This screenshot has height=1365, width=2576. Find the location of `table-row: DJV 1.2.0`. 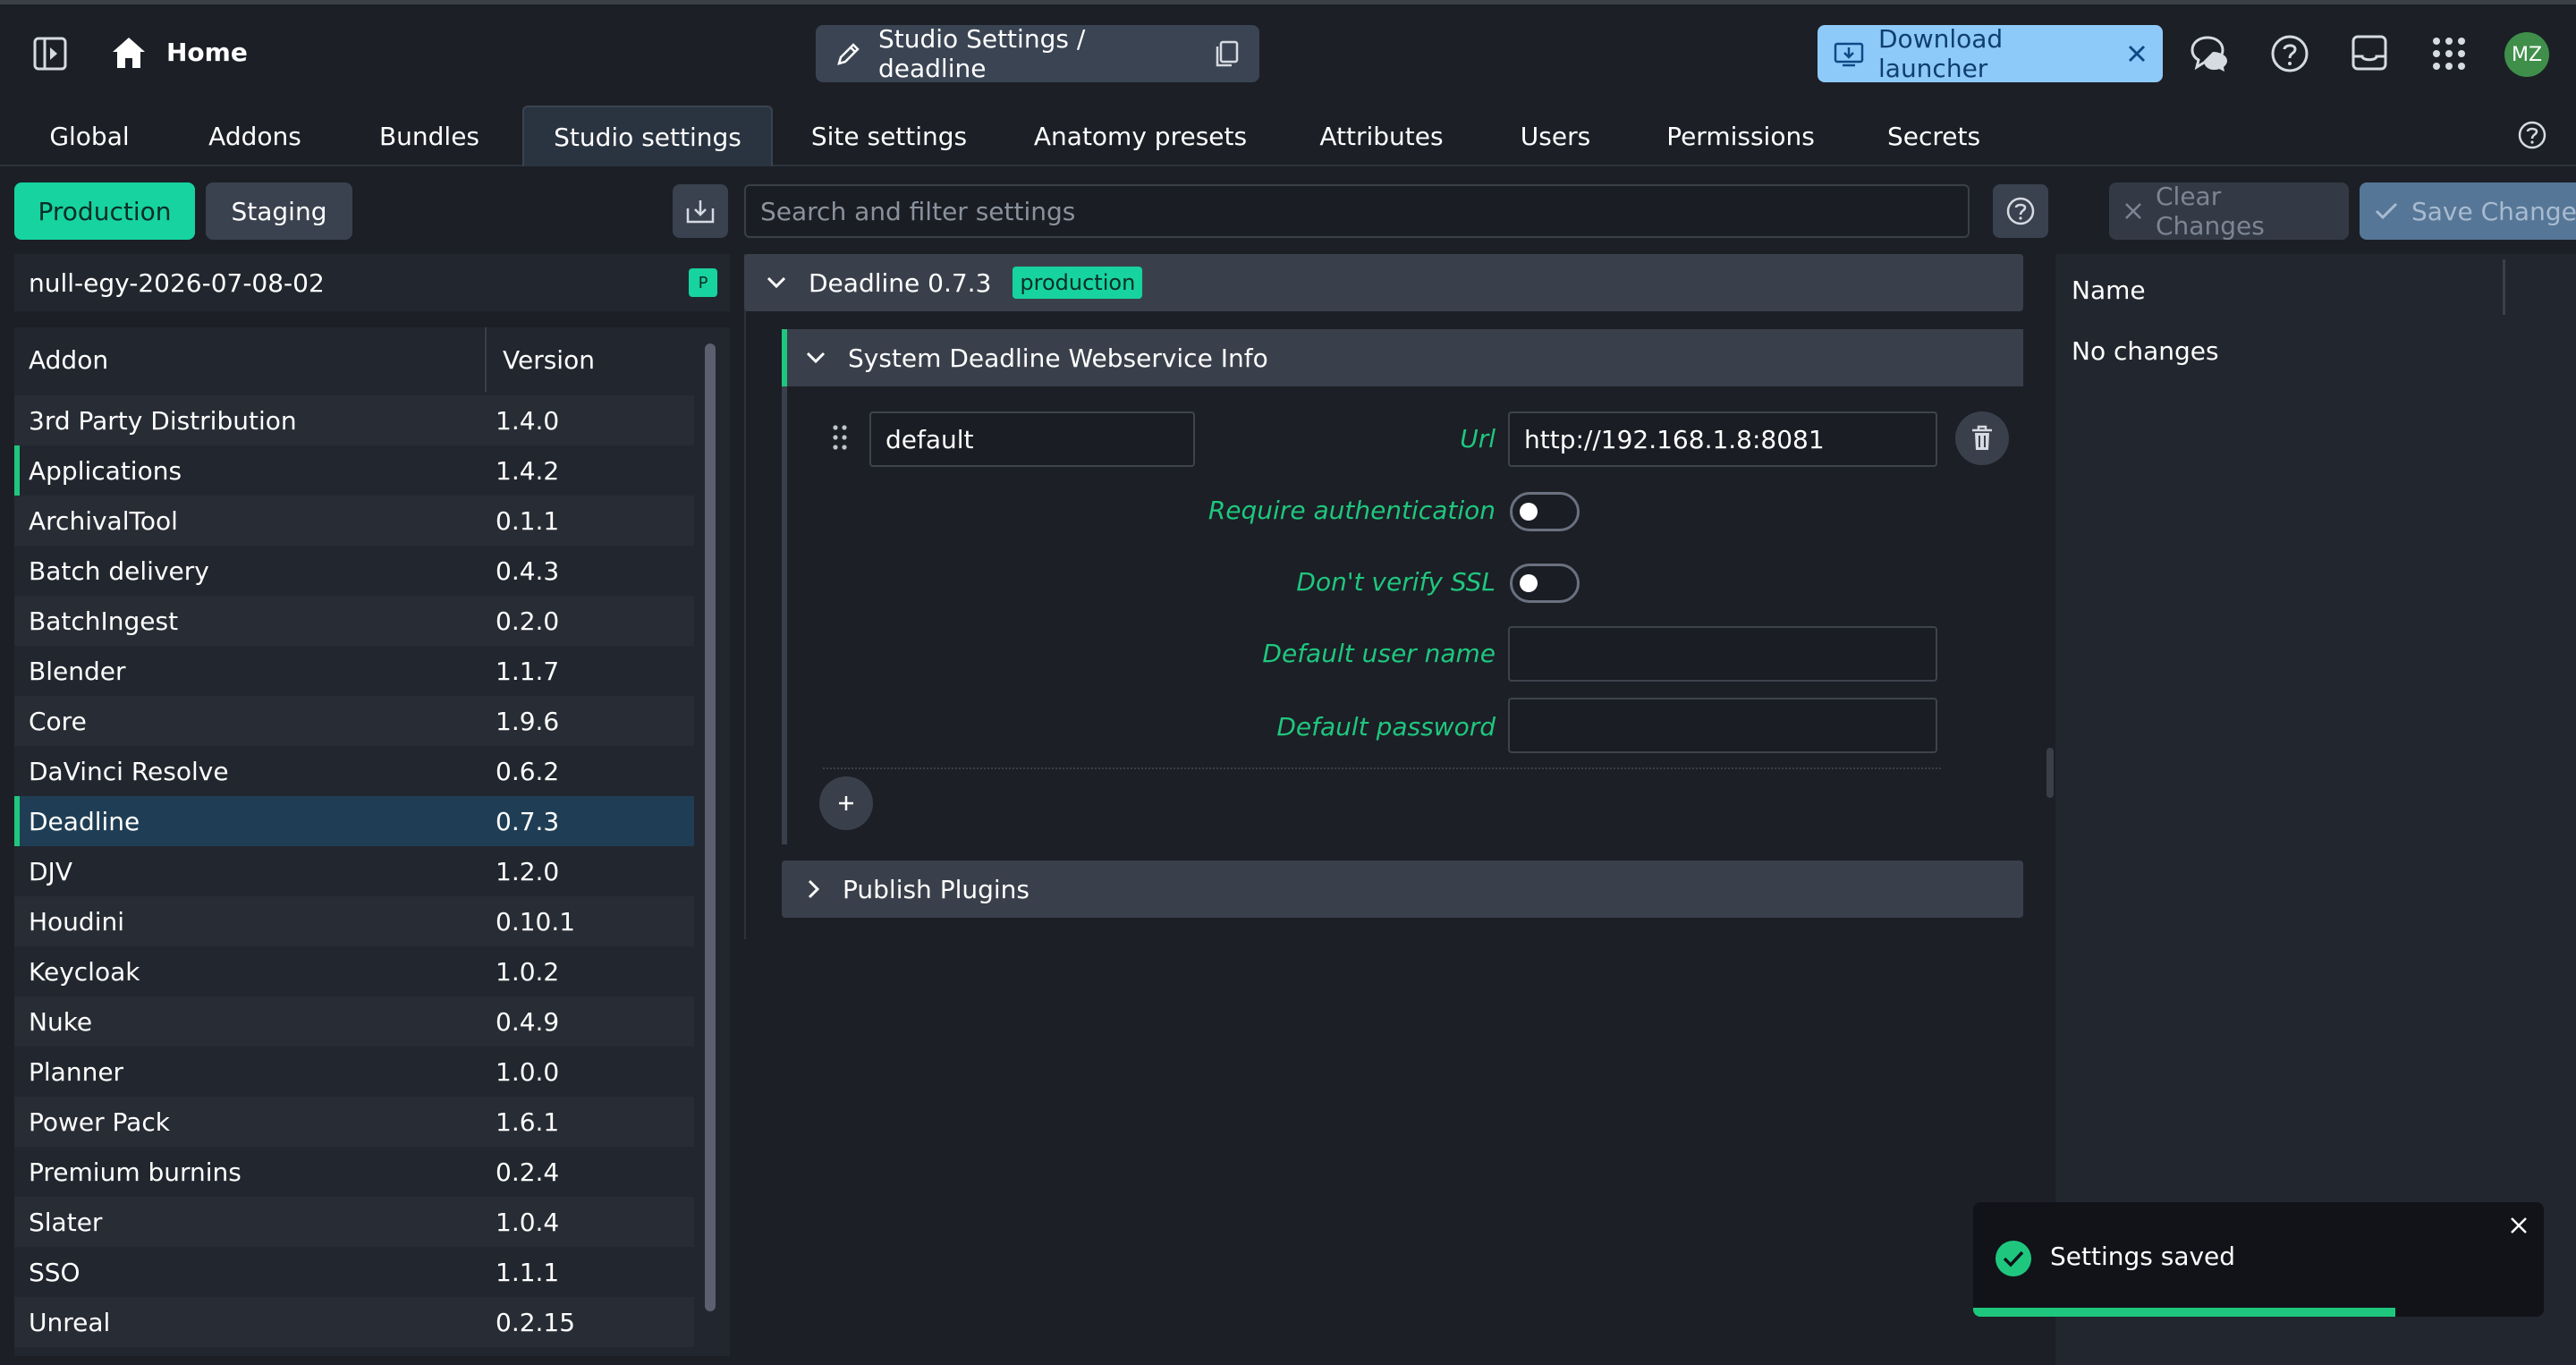

table-row: DJV 1.2.0 is located at coordinates (354, 871).